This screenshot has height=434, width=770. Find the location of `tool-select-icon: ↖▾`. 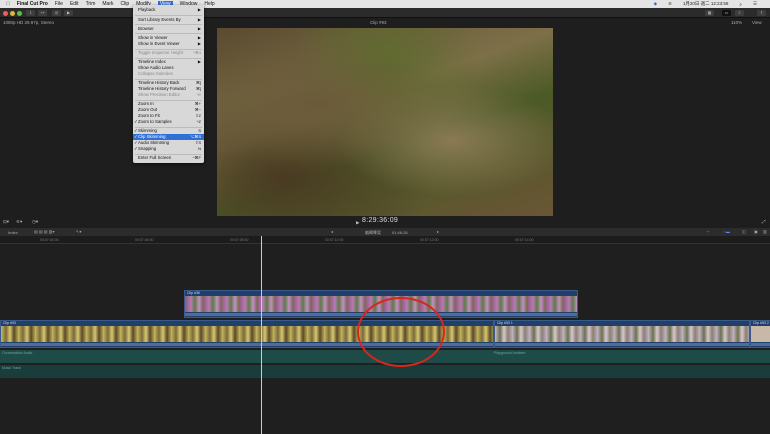

tool-select-icon: ↖▾ is located at coordinates (78, 231).